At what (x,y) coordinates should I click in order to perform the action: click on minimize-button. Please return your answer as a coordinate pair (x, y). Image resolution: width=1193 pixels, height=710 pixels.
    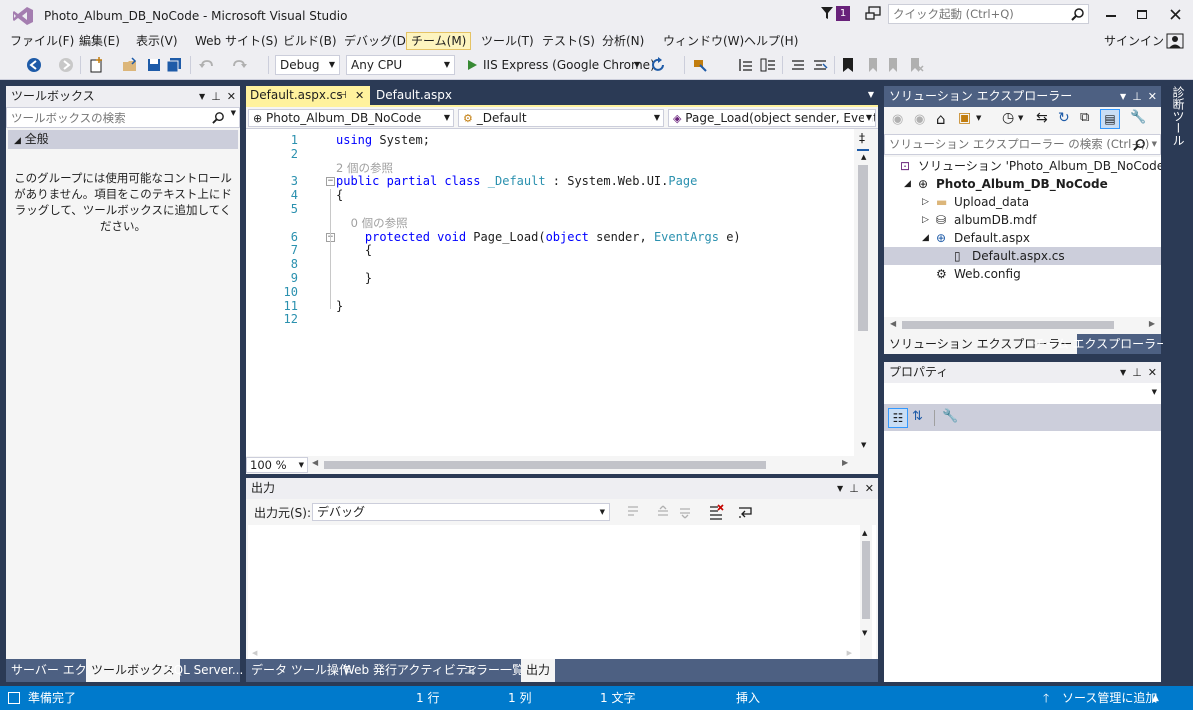
    Looking at the image, I should click on (1111, 14).